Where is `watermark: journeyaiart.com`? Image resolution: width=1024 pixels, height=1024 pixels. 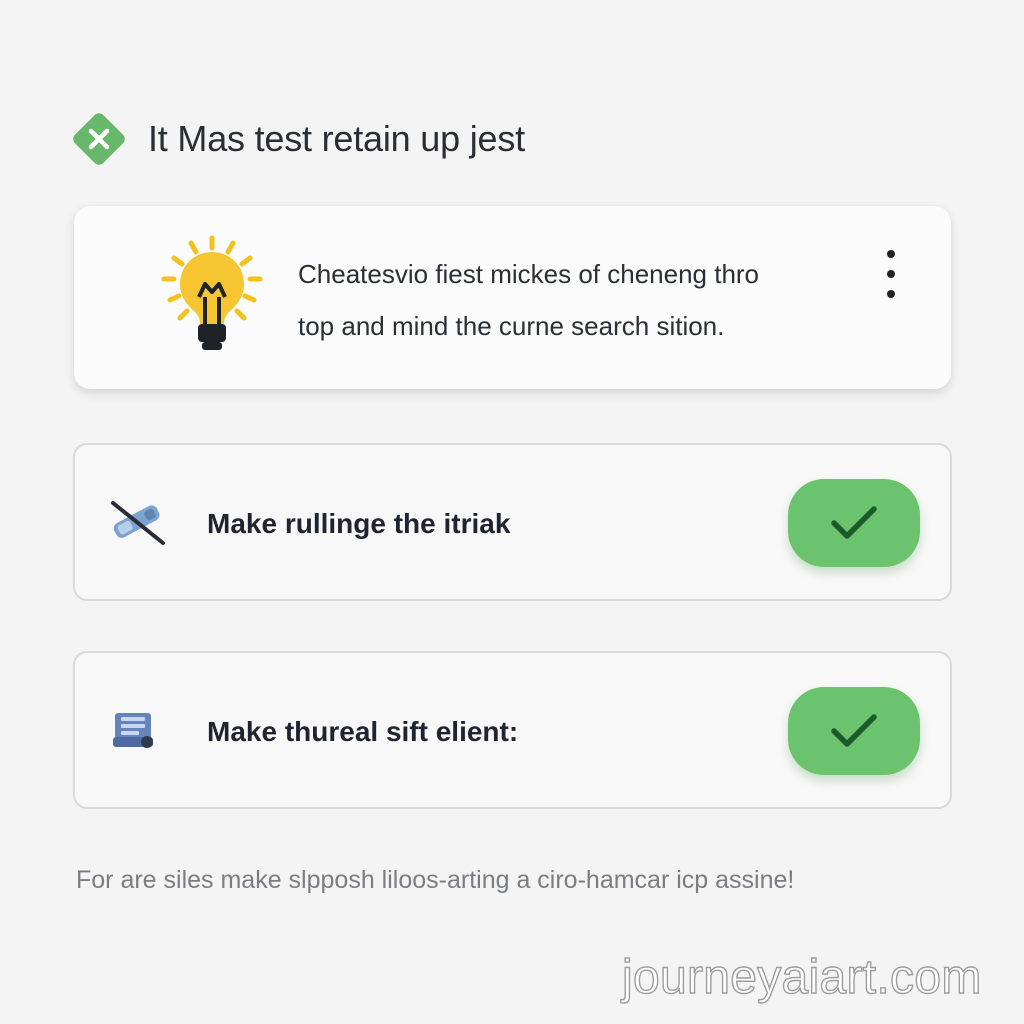 watermark: journeyaiart.com is located at coordinates (801, 977).